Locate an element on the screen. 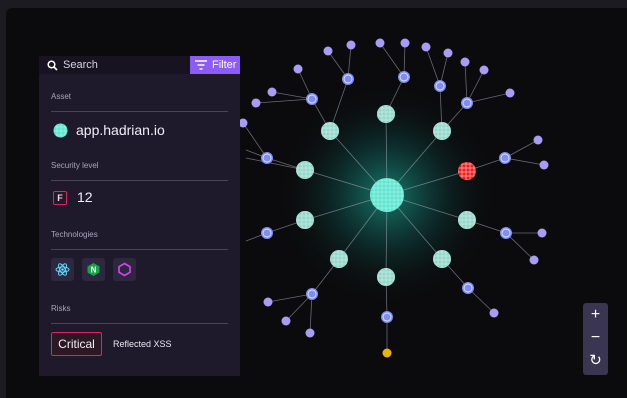  zoom-controls: + − ↻ is located at coordinates (595, 339).